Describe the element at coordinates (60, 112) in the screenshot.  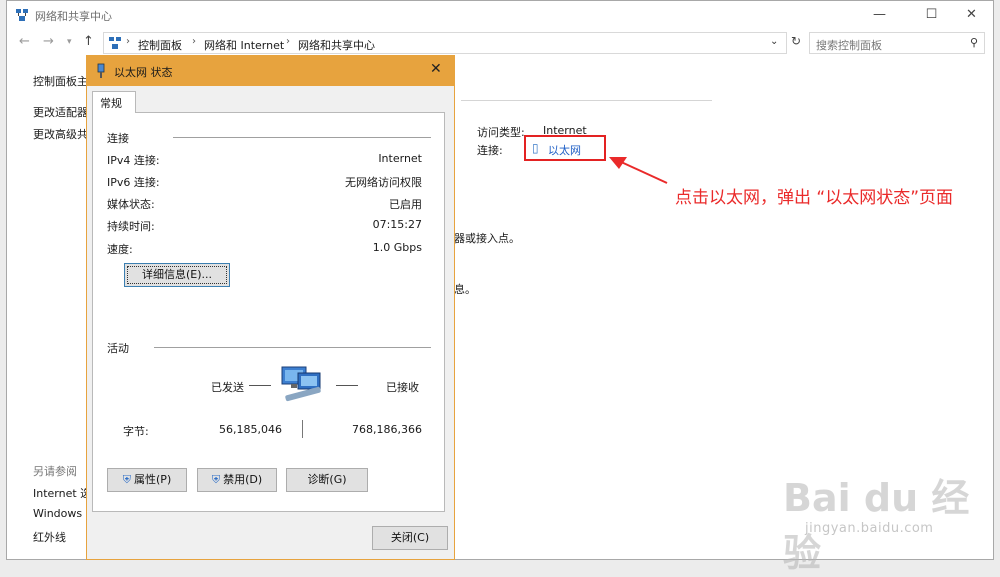
I see `sidebar-item-adapter: 更改适配器` at that location.